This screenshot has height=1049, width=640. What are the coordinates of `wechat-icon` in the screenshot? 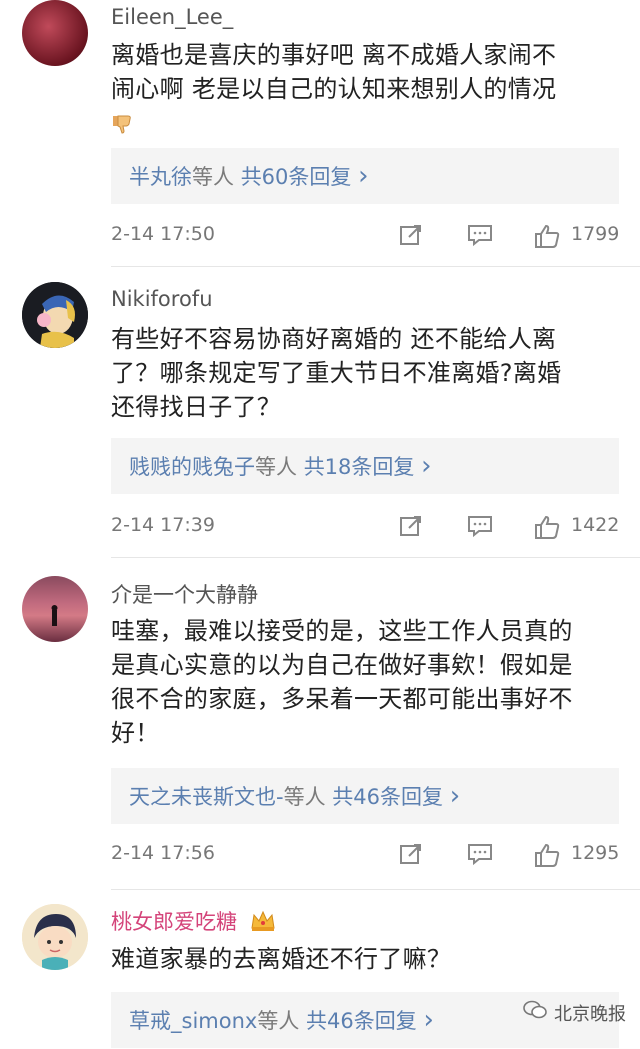 It's located at (535, 1012).